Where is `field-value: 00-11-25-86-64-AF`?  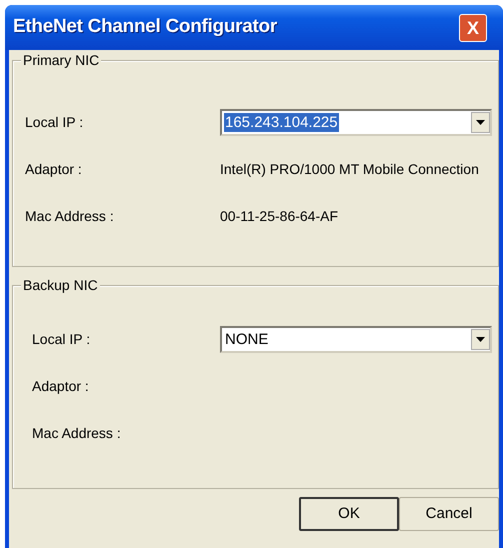 field-value: 00-11-25-86-64-AF is located at coordinates (279, 216).